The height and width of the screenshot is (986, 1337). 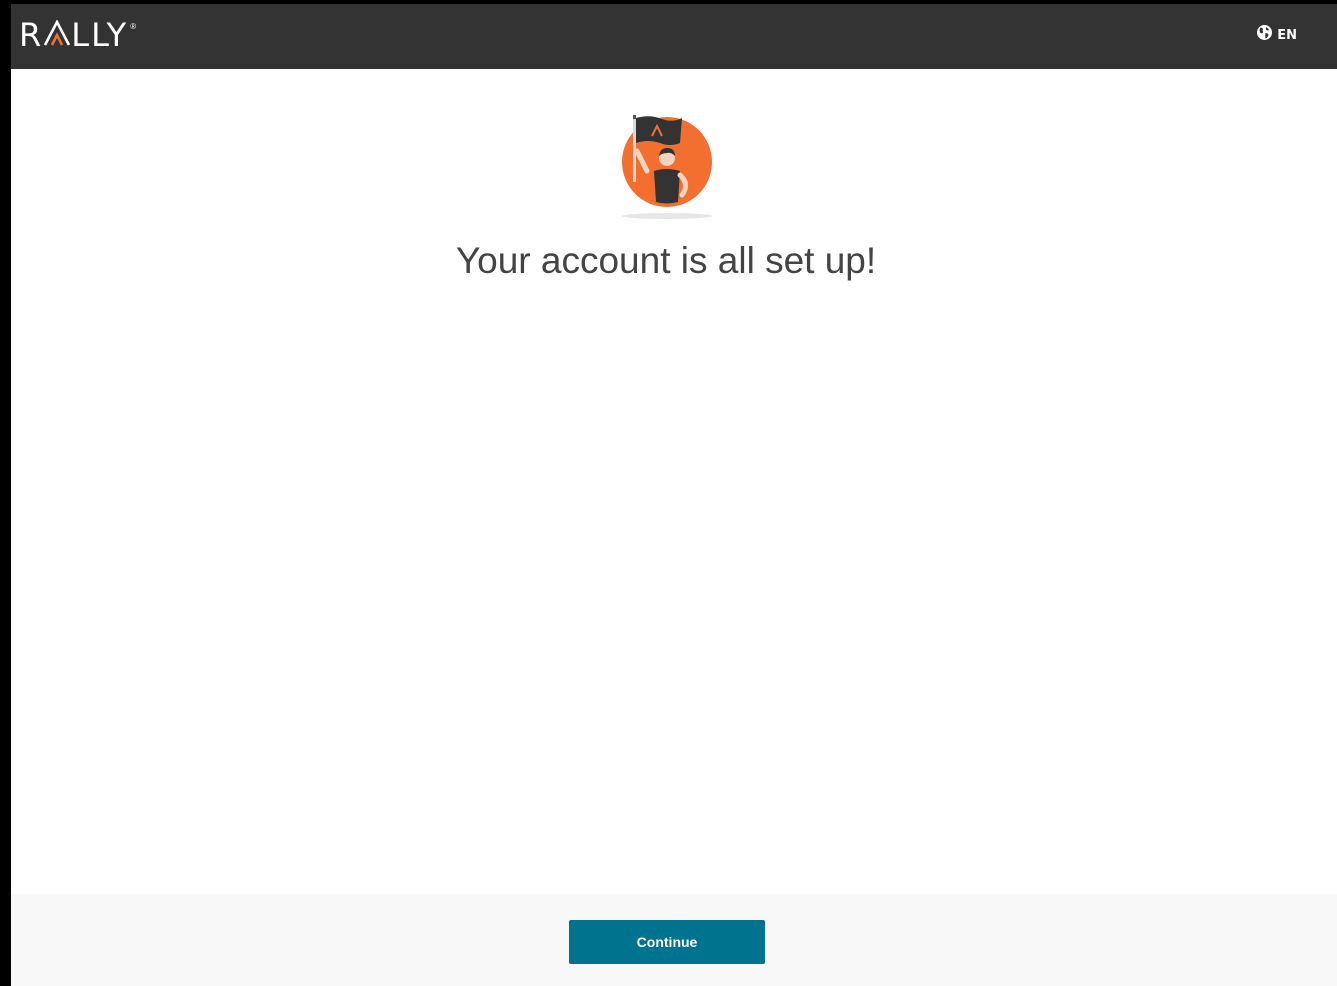 What do you see at coordinates (667, 942) in the screenshot?
I see `continue-button: Continue` at bounding box center [667, 942].